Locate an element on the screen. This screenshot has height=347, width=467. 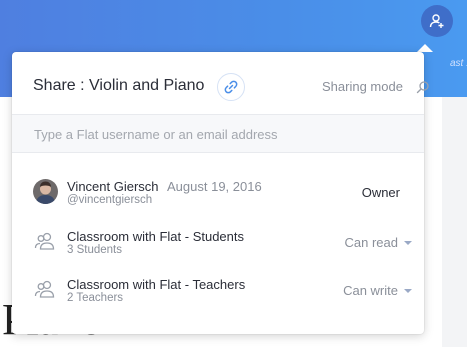
member-date: August 19, 2016 is located at coordinates (214, 186).